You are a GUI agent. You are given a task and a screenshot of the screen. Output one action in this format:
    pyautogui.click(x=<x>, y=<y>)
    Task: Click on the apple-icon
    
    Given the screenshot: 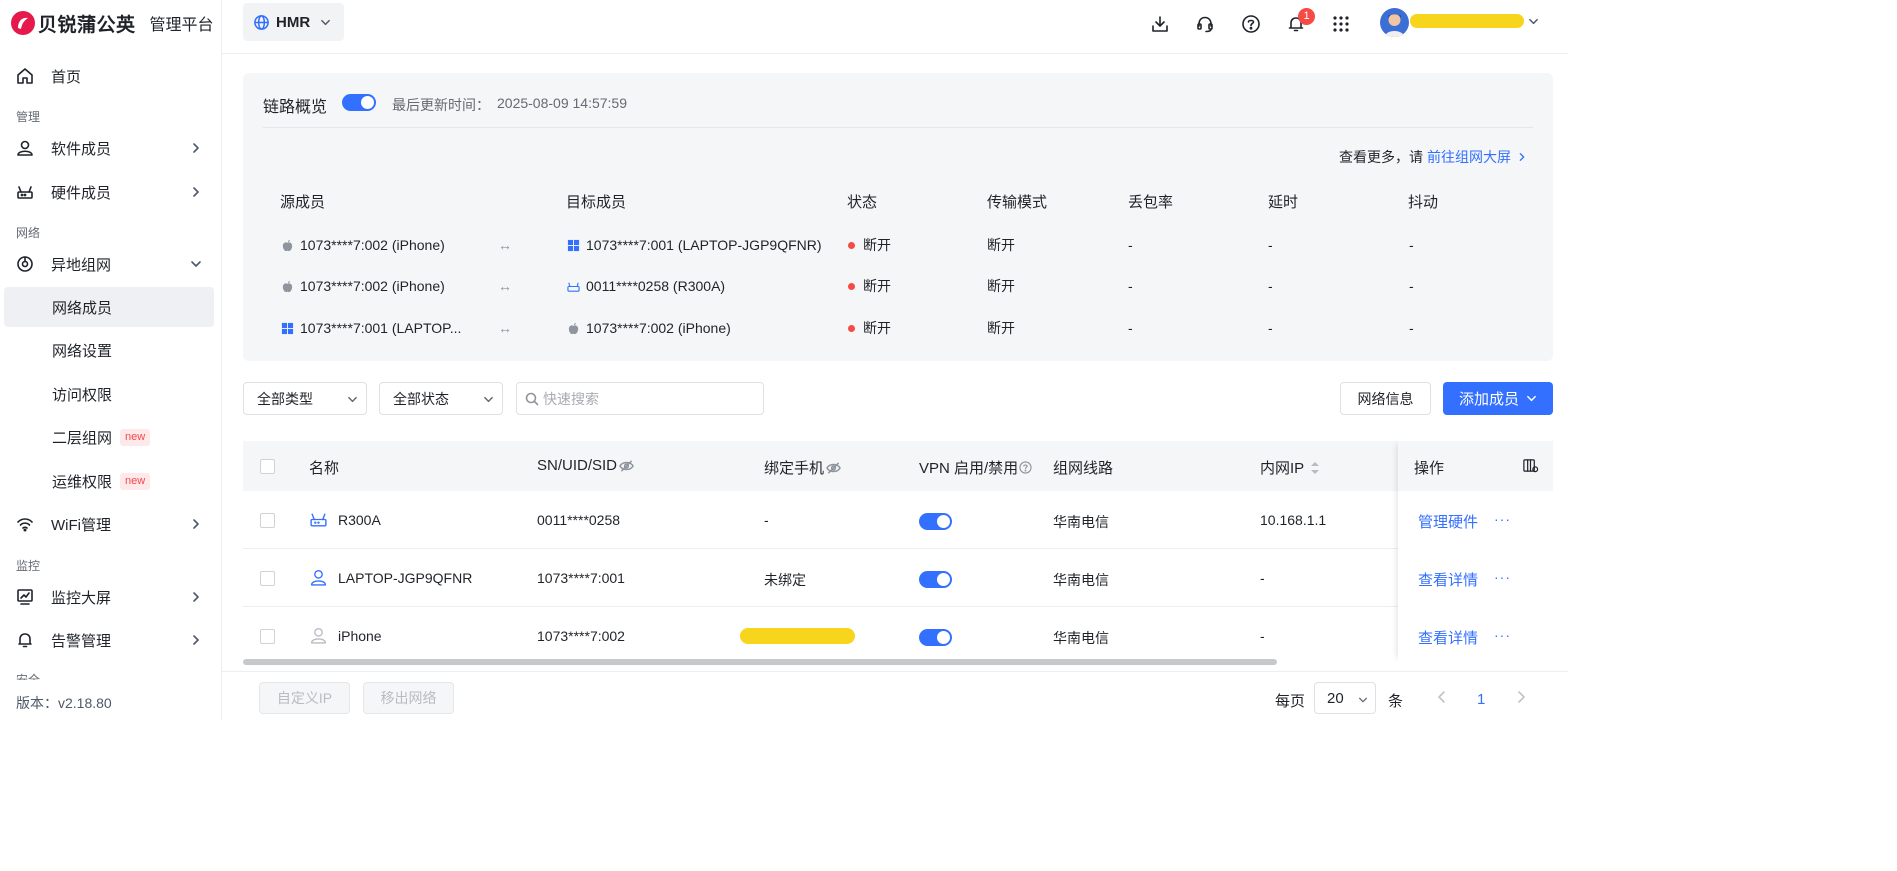 What is the action you would take?
    pyautogui.click(x=287, y=245)
    